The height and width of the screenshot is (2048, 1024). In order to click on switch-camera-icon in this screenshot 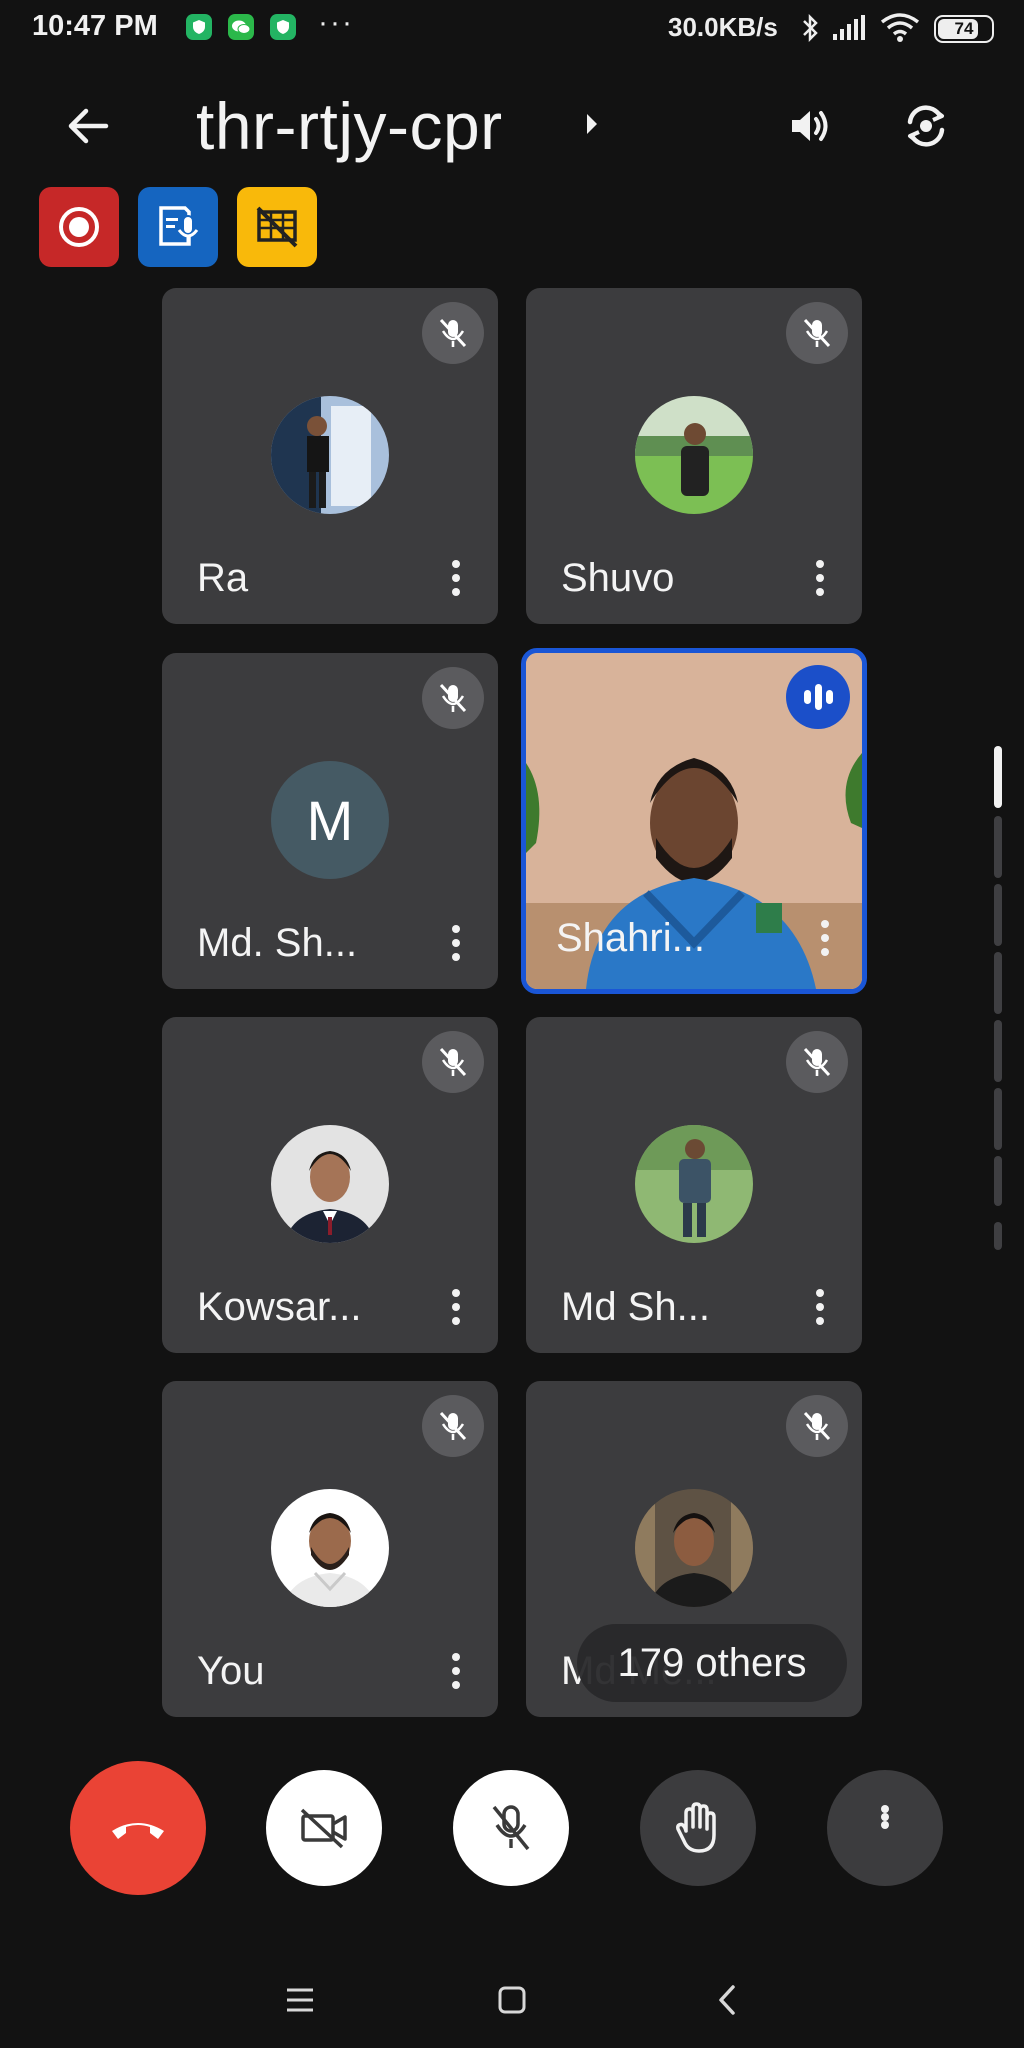, I will do `click(926, 126)`.